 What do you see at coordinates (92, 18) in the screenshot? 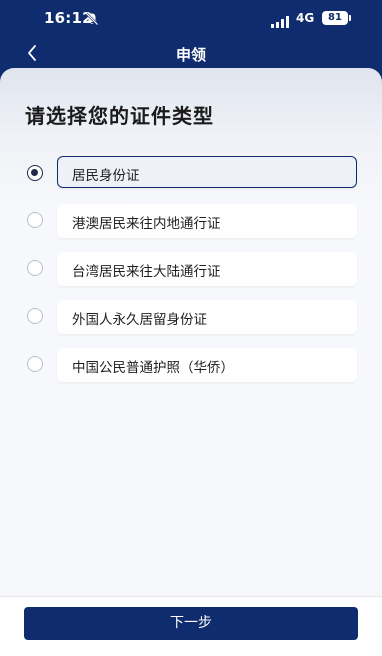
I see `bell-muted-icon` at bounding box center [92, 18].